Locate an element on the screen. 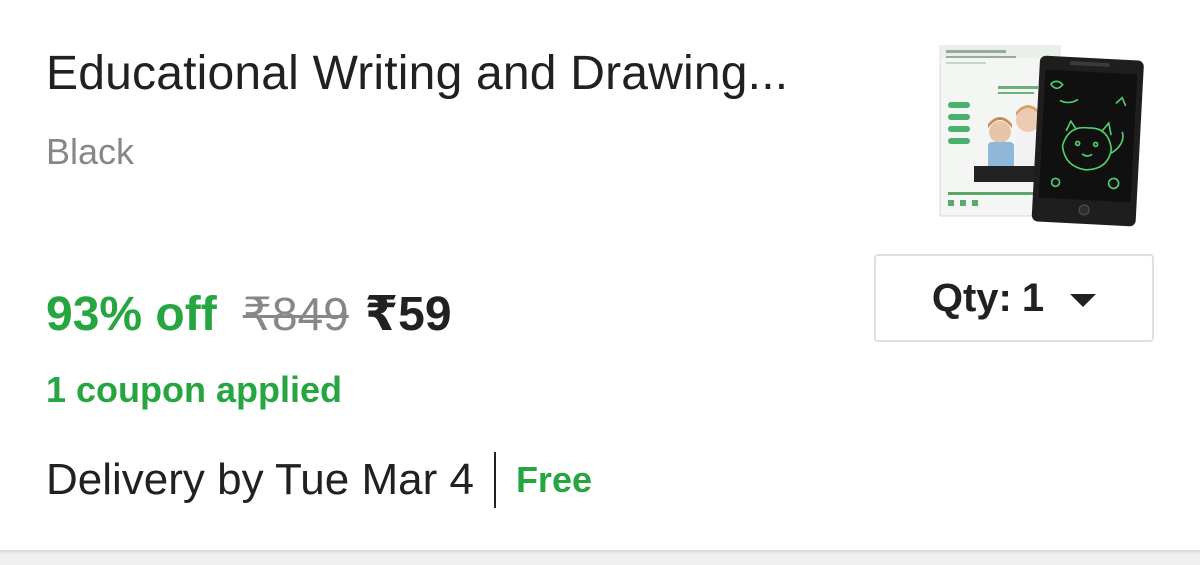  final-price: ₹59 is located at coordinates (408, 314).